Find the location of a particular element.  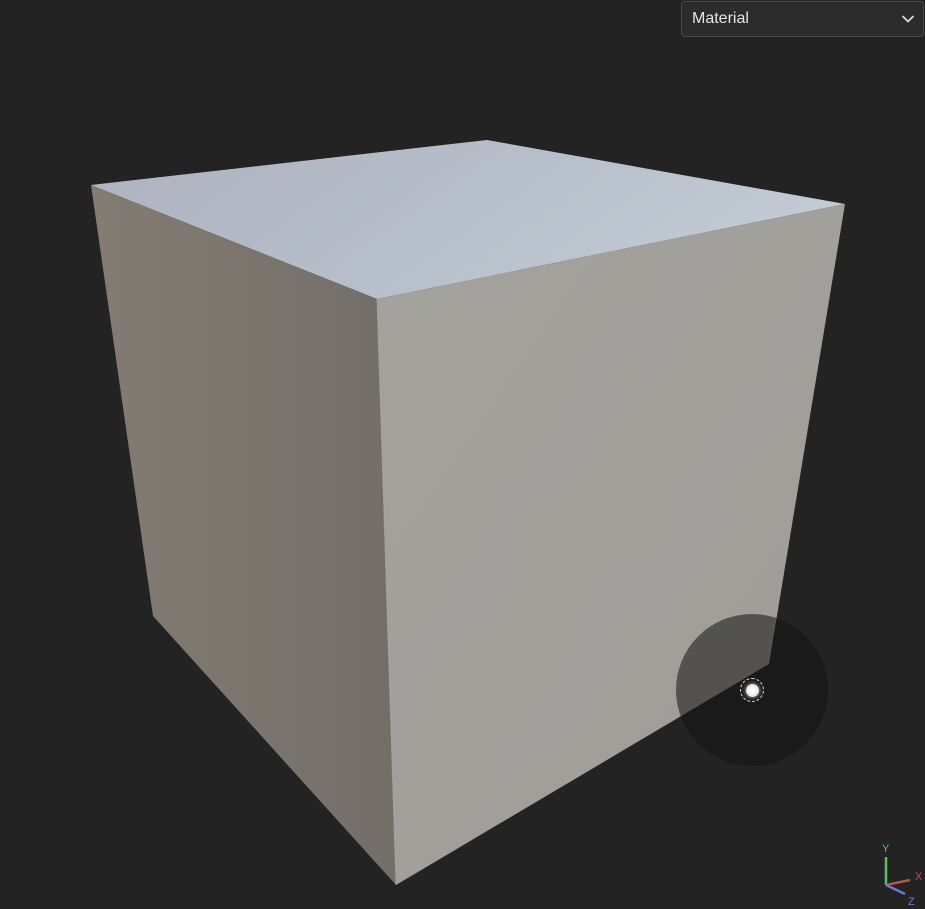

chevron-down-icon is located at coordinates (908, 19).